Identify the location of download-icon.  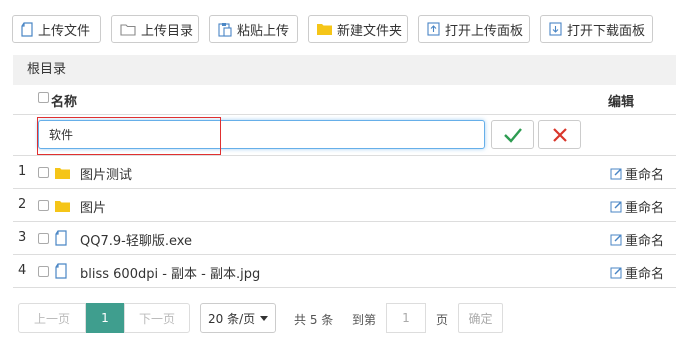
(555, 29).